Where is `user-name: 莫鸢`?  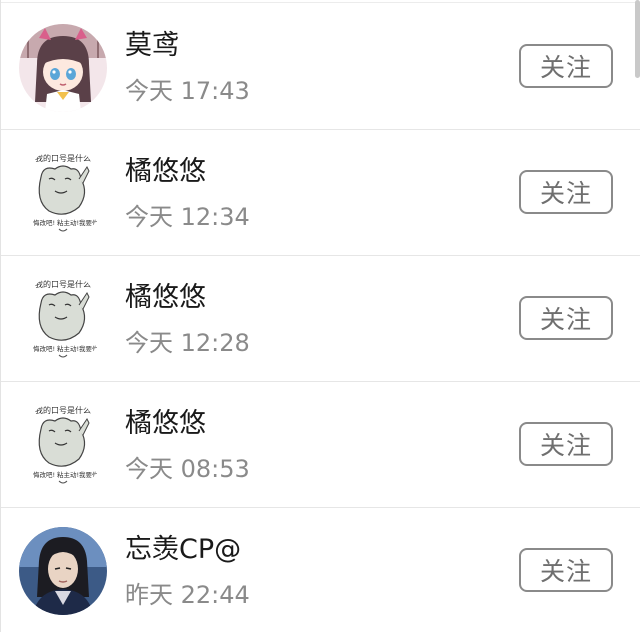
user-name: 莫鸢 is located at coordinates (152, 45).